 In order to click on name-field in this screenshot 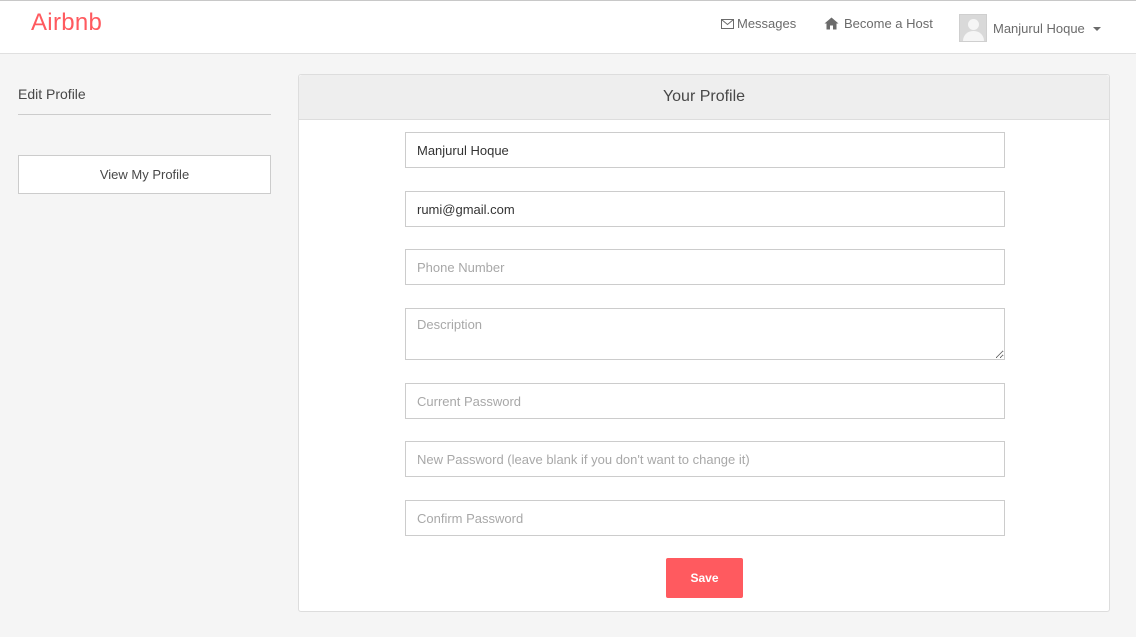, I will do `click(705, 150)`.